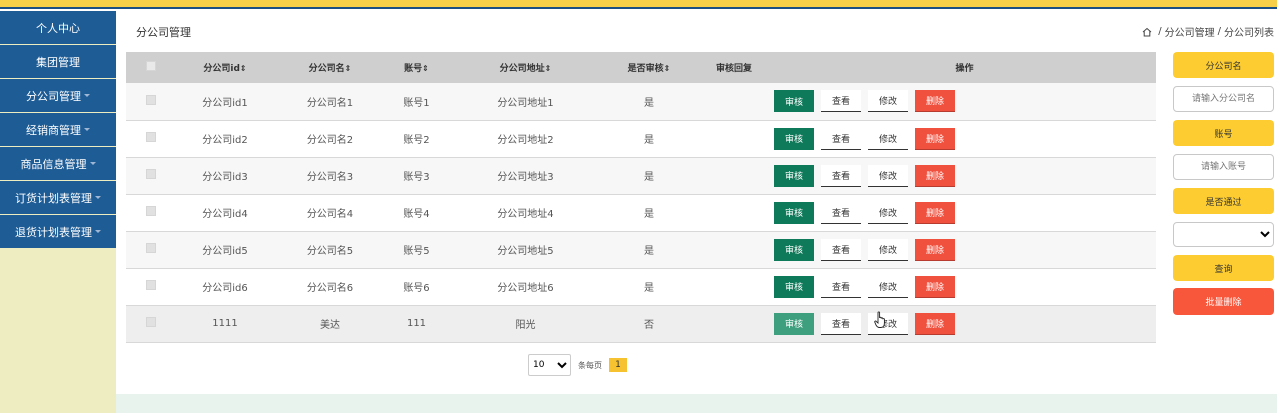  I want to click on column-header-actions: 操作, so click(964, 67).